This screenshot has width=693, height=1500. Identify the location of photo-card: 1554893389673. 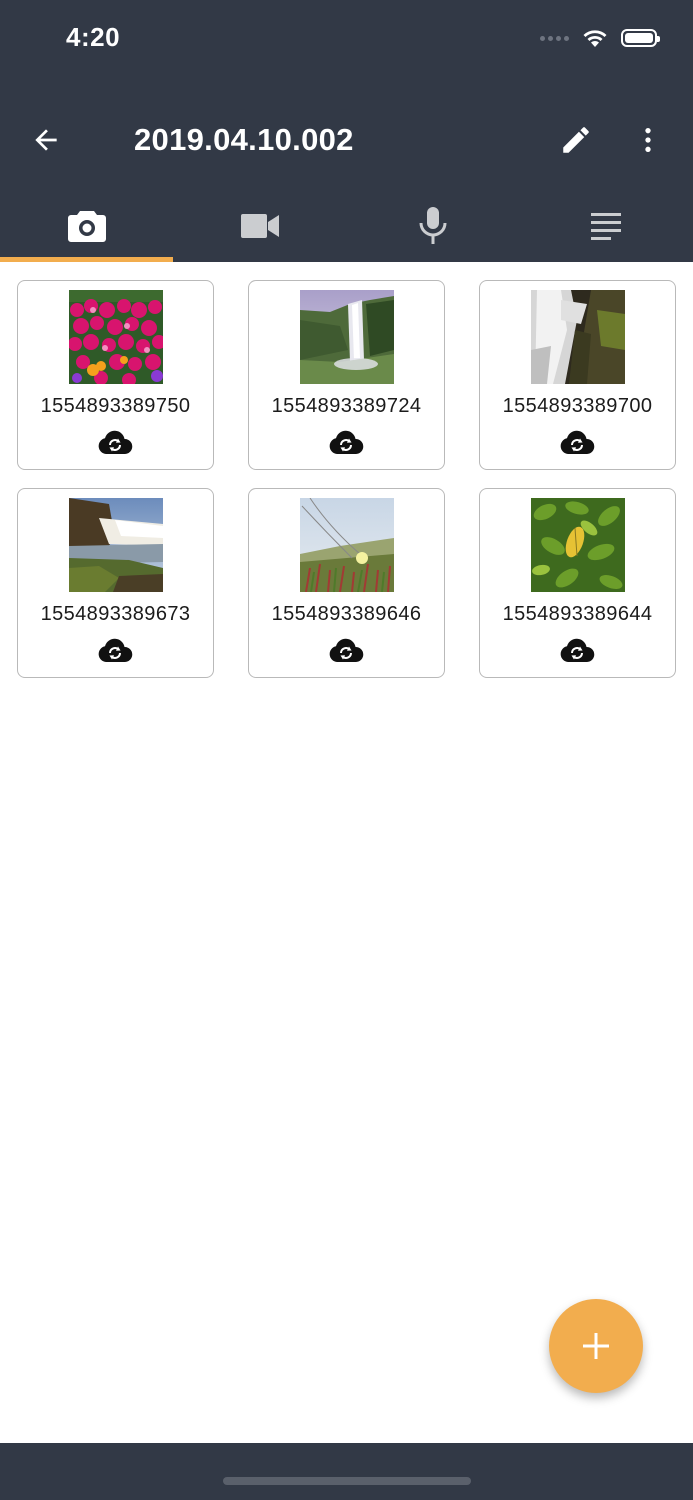
(115, 583).